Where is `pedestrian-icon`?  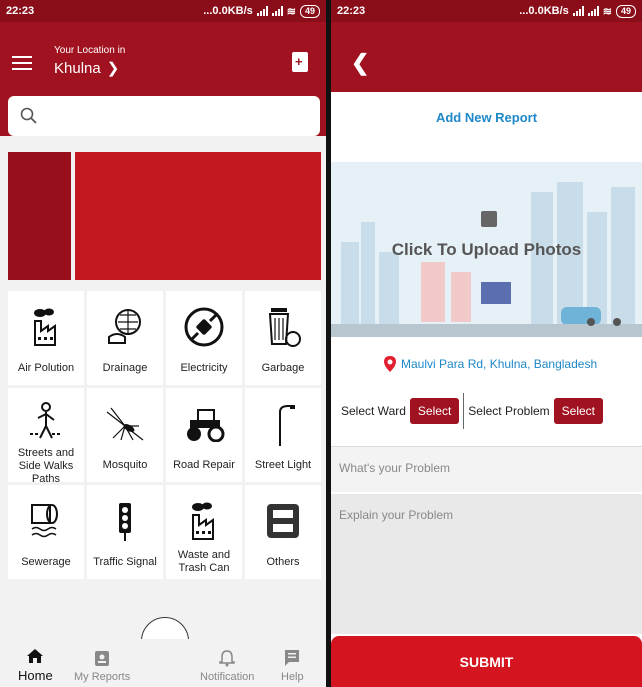
pedestrian-icon is located at coordinates (46, 423).